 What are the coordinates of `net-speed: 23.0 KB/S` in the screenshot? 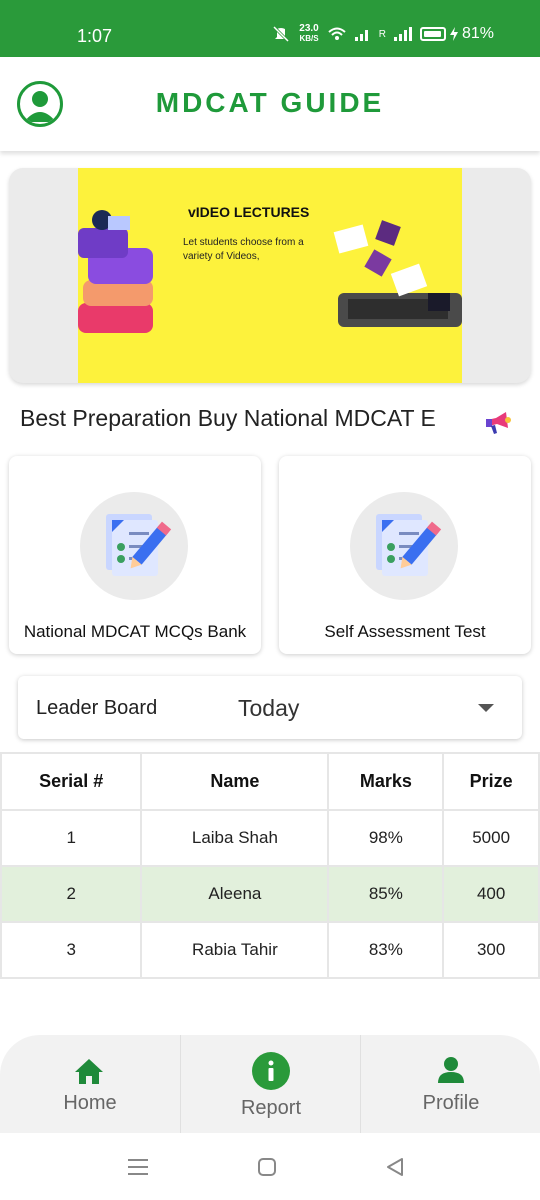 It's located at (309, 33).